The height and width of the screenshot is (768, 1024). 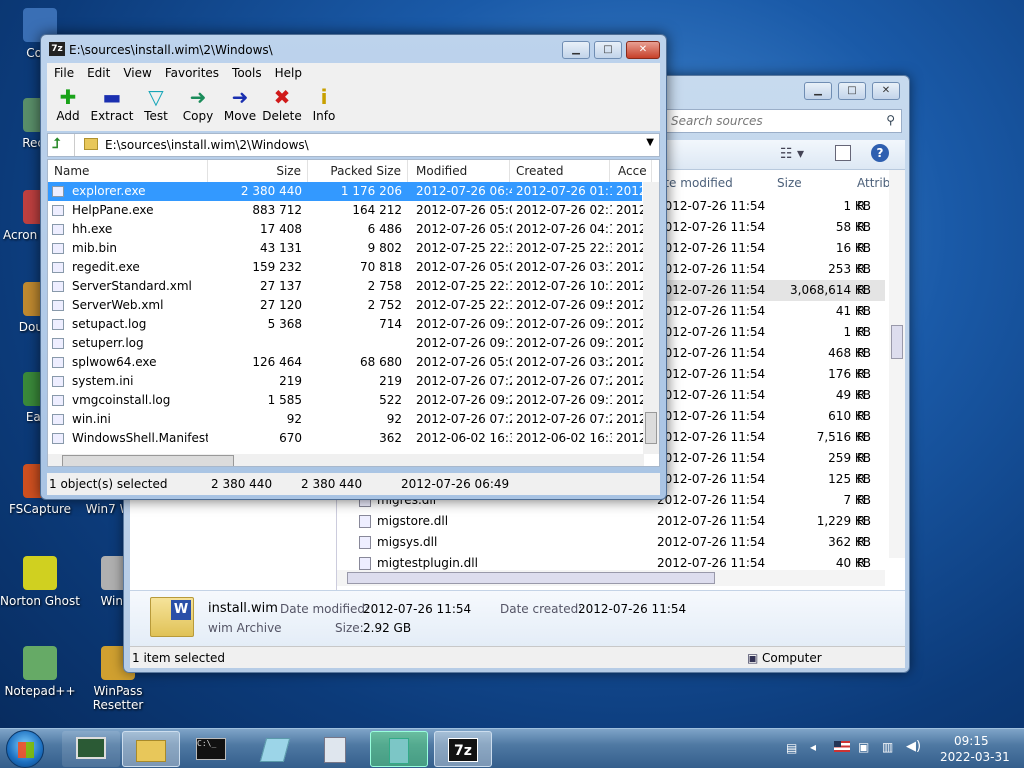 I want to click on clock-time: 09:15, so click(x=971, y=741).